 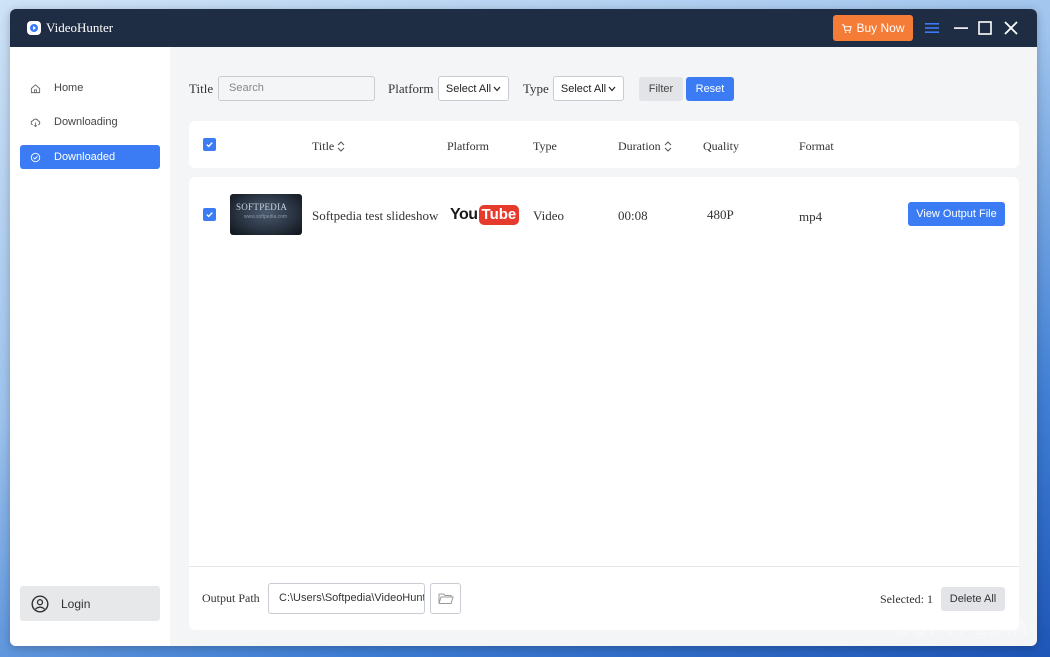 What do you see at coordinates (85, 157) in the screenshot?
I see `sidebar-item-label: Downloaded` at bounding box center [85, 157].